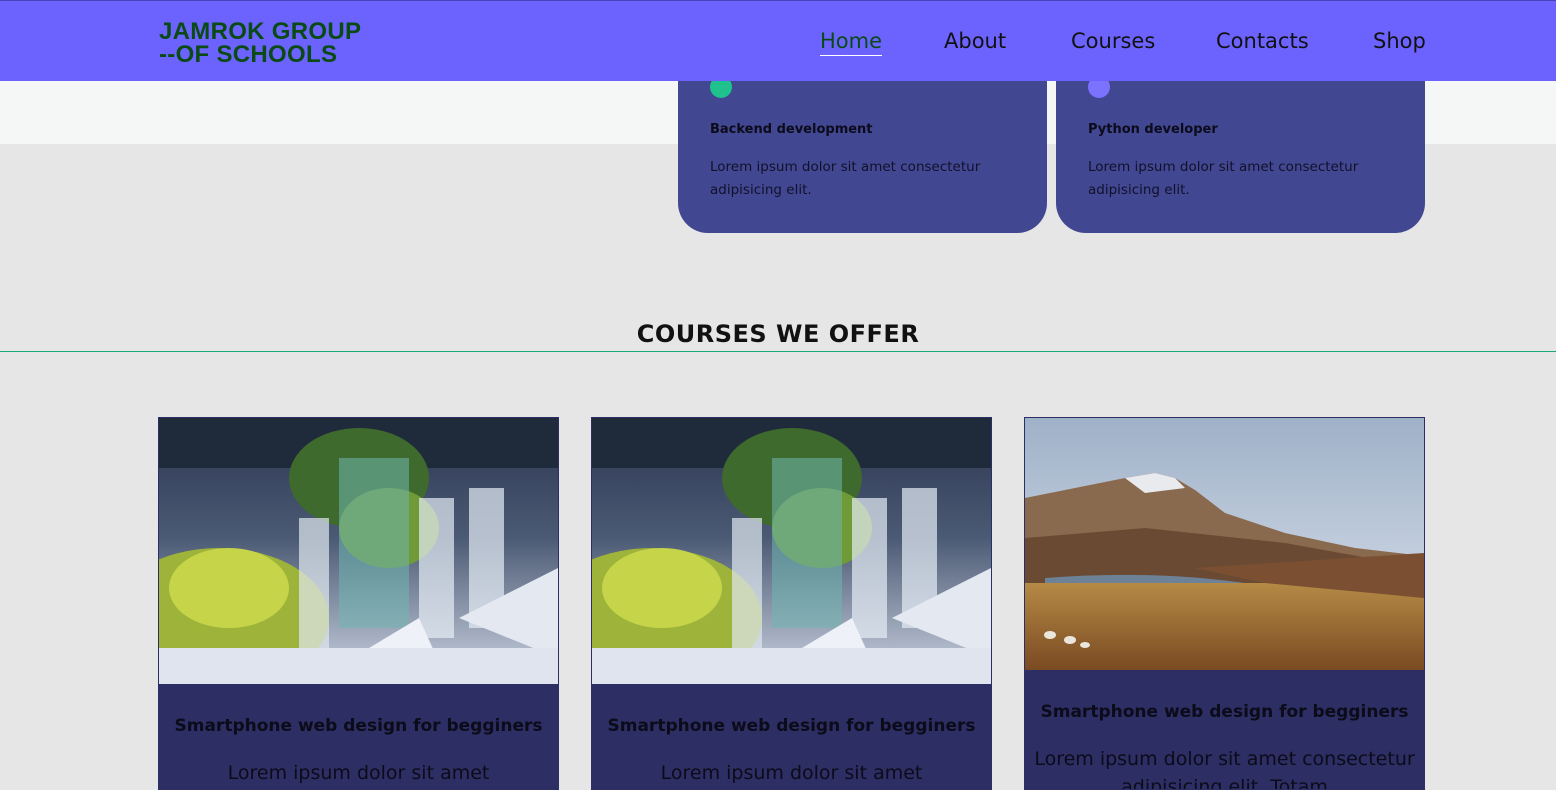 This screenshot has height=790, width=1556. What do you see at coordinates (778, 351) in the screenshot?
I see `section-divider` at bounding box center [778, 351].